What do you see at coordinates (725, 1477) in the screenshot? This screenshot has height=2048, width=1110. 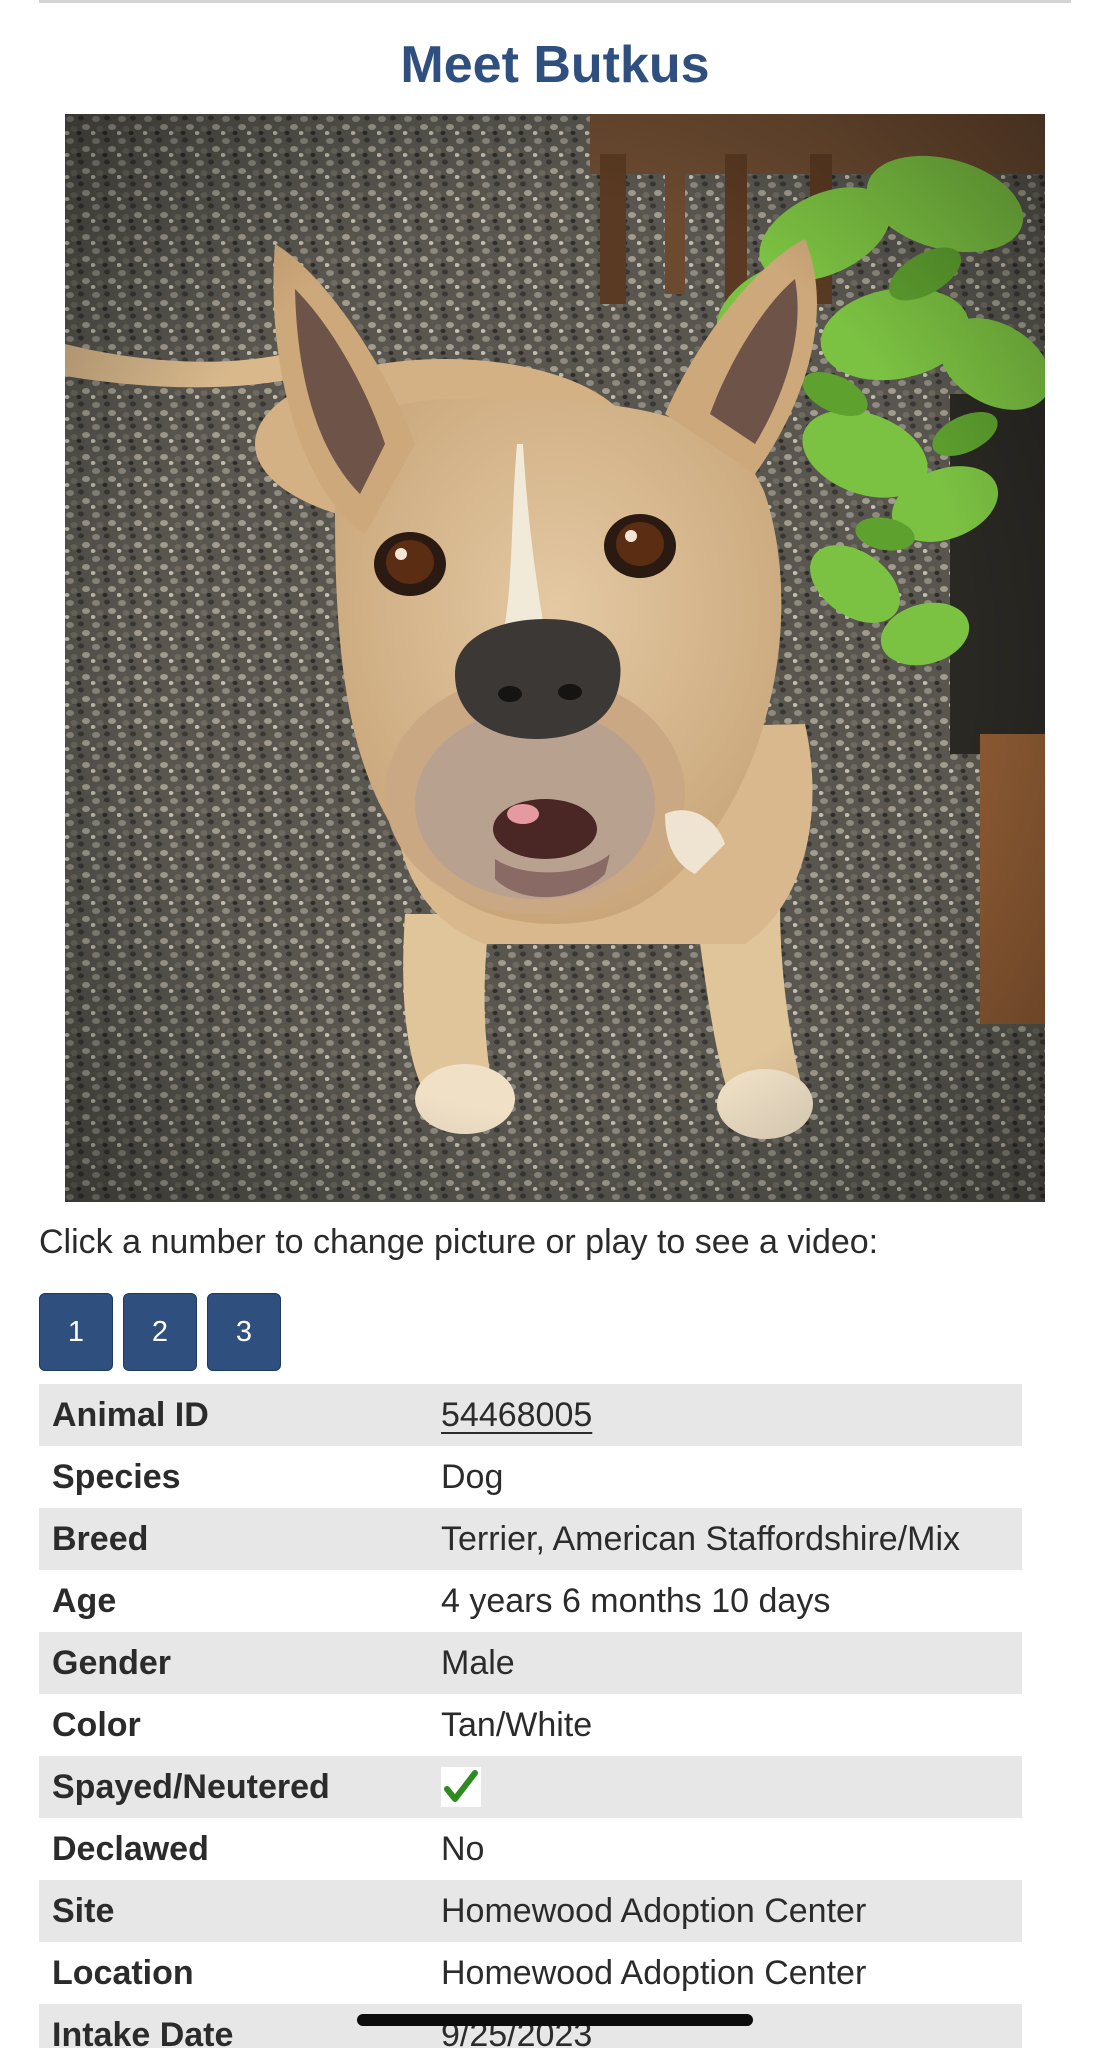 I see `species-value: Dog` at bounding box center [725, 1477].